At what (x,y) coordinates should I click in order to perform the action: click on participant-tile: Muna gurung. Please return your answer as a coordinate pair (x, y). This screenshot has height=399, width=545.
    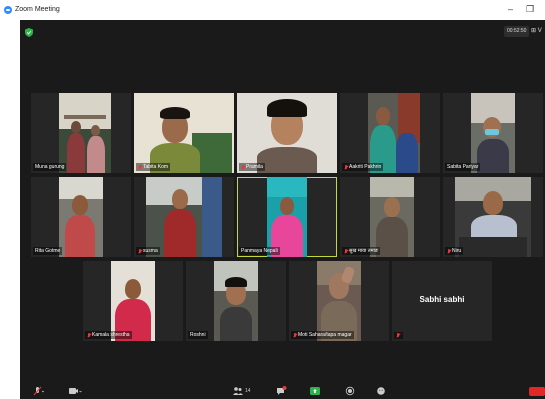
    Looking at the image, I should click on (81, 133).